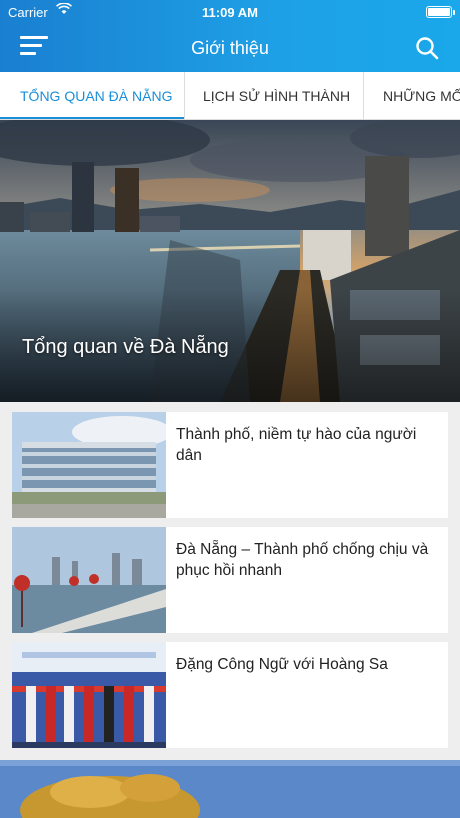  I want to click on article-card: Đặng Công Ngữ với Hoàng Sa, so click(230, 695).